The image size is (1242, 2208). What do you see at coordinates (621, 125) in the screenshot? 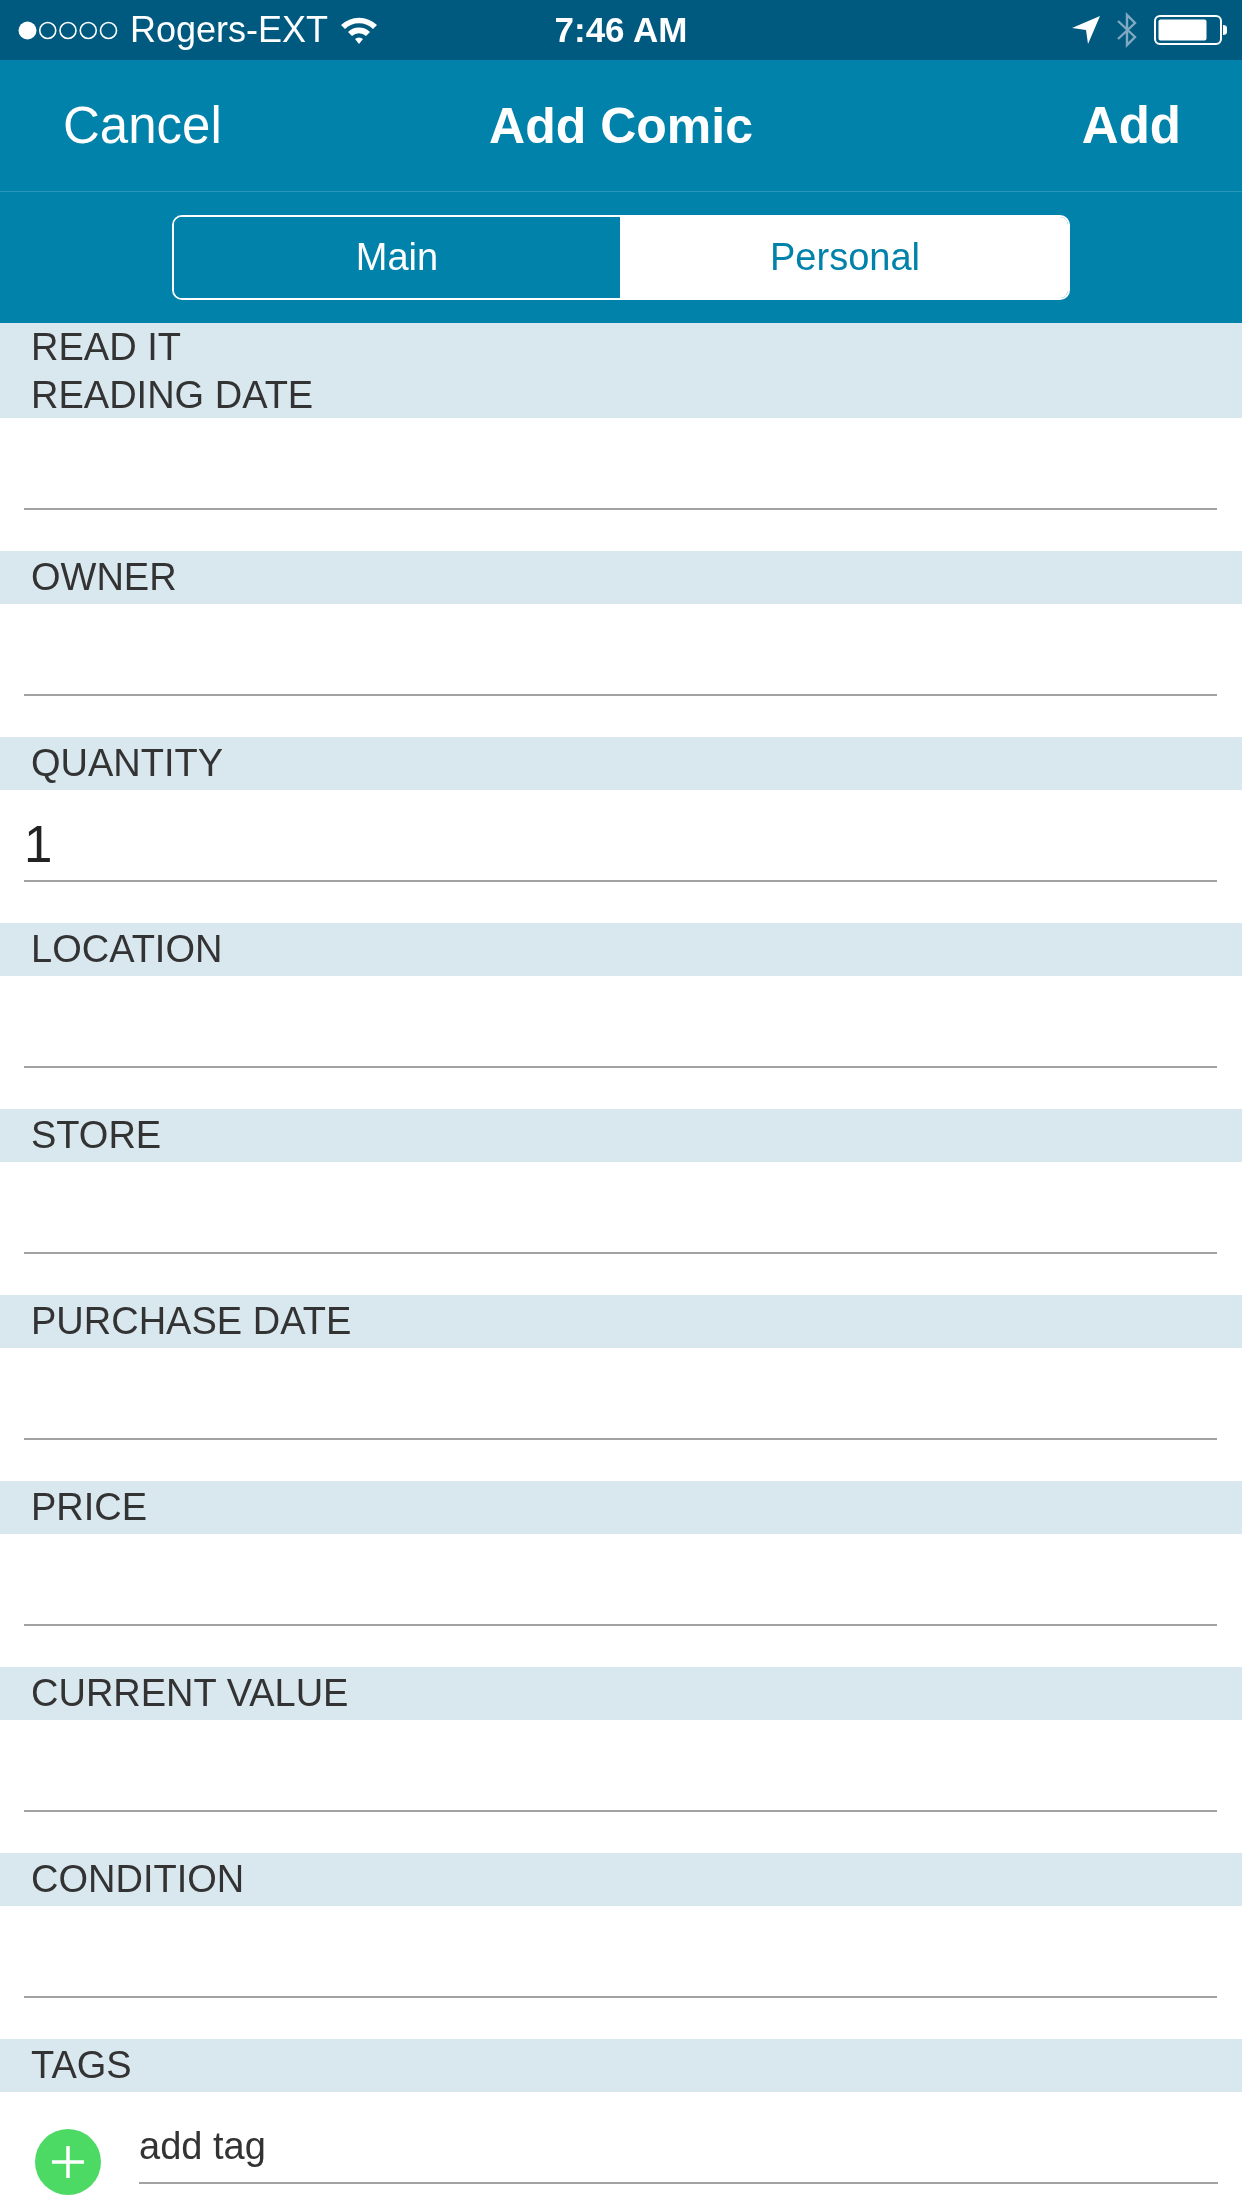
I see `screen-title: Add Comic` at bounding box center [621, 125].